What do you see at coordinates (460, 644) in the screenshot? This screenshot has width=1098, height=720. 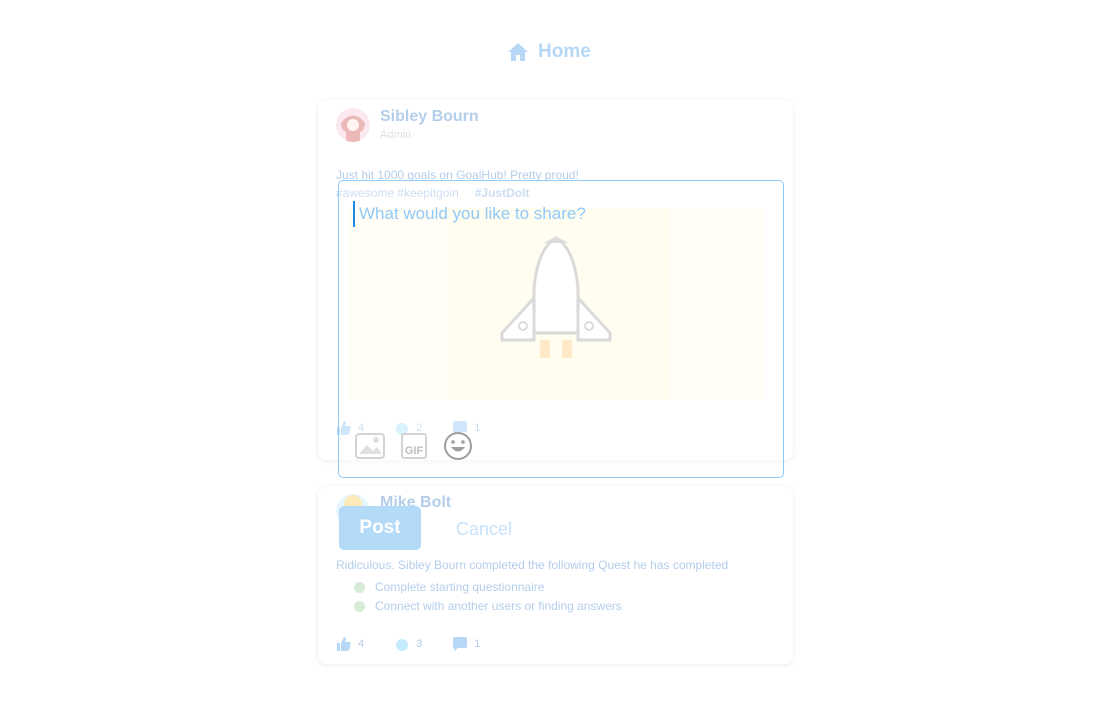 I see `comment-icon` at bounding box center [460, 644].